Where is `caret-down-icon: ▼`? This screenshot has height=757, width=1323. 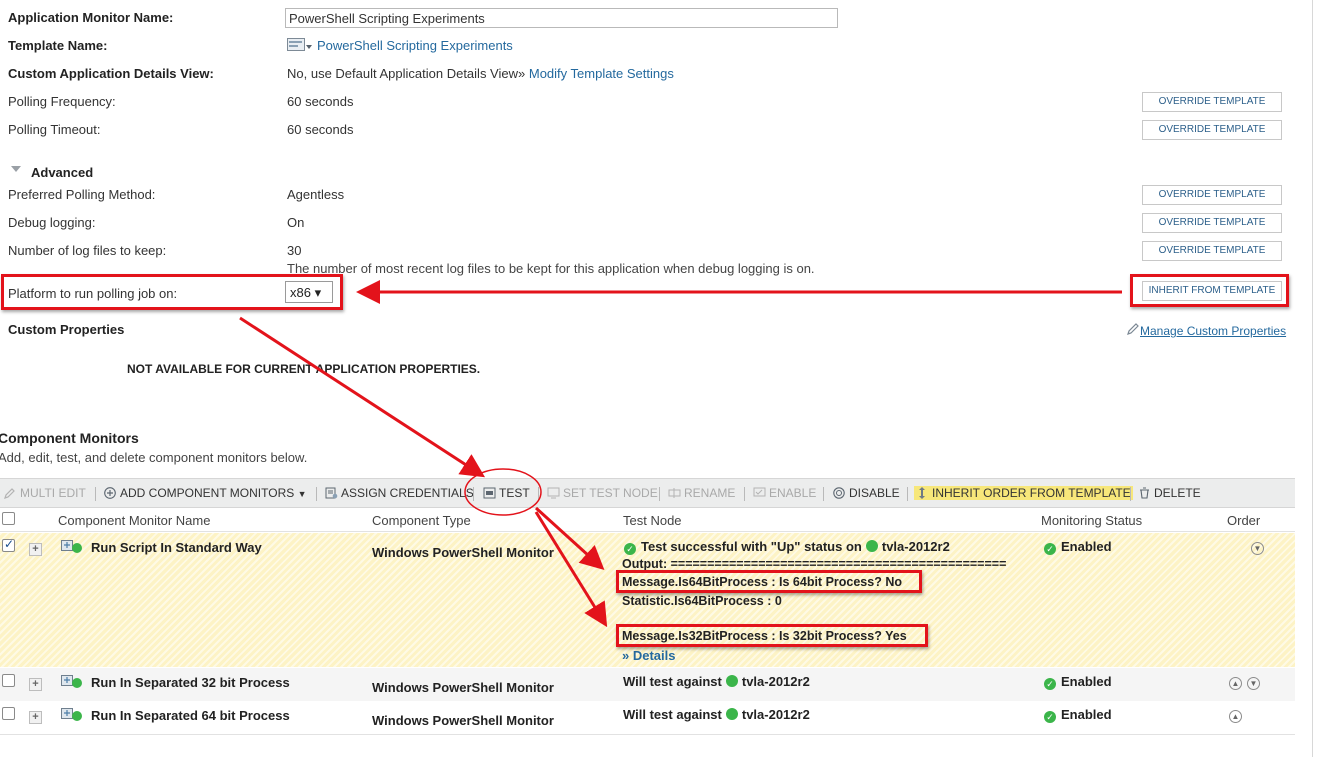
caret-down-icon: ▼ is located at coordinates (302, 494).